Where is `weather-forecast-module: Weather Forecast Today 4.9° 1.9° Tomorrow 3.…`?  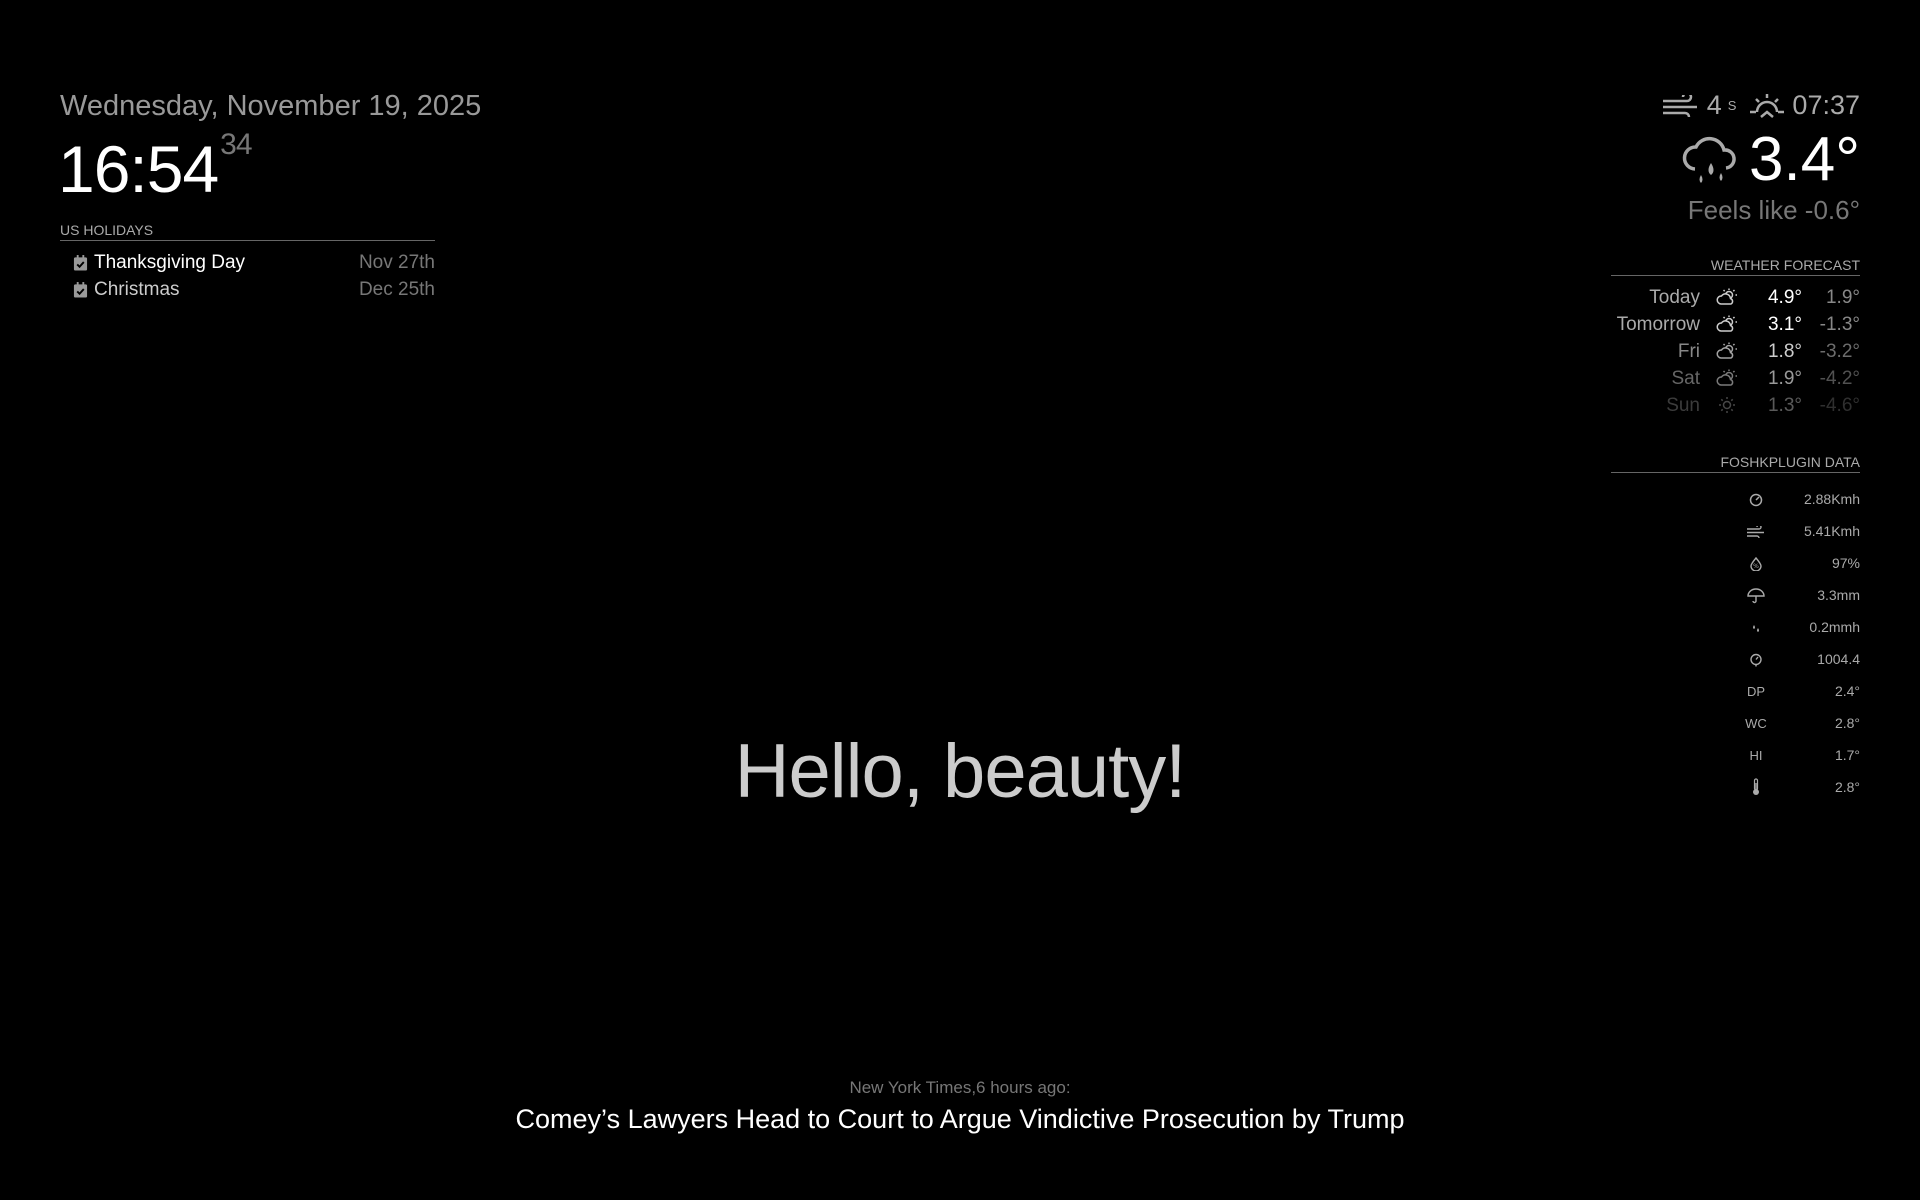
weather-forecast-module: Weather Forecast Today 4.9° 1.9° Tomorrow 3.… is located at coordinates (1735, 338).